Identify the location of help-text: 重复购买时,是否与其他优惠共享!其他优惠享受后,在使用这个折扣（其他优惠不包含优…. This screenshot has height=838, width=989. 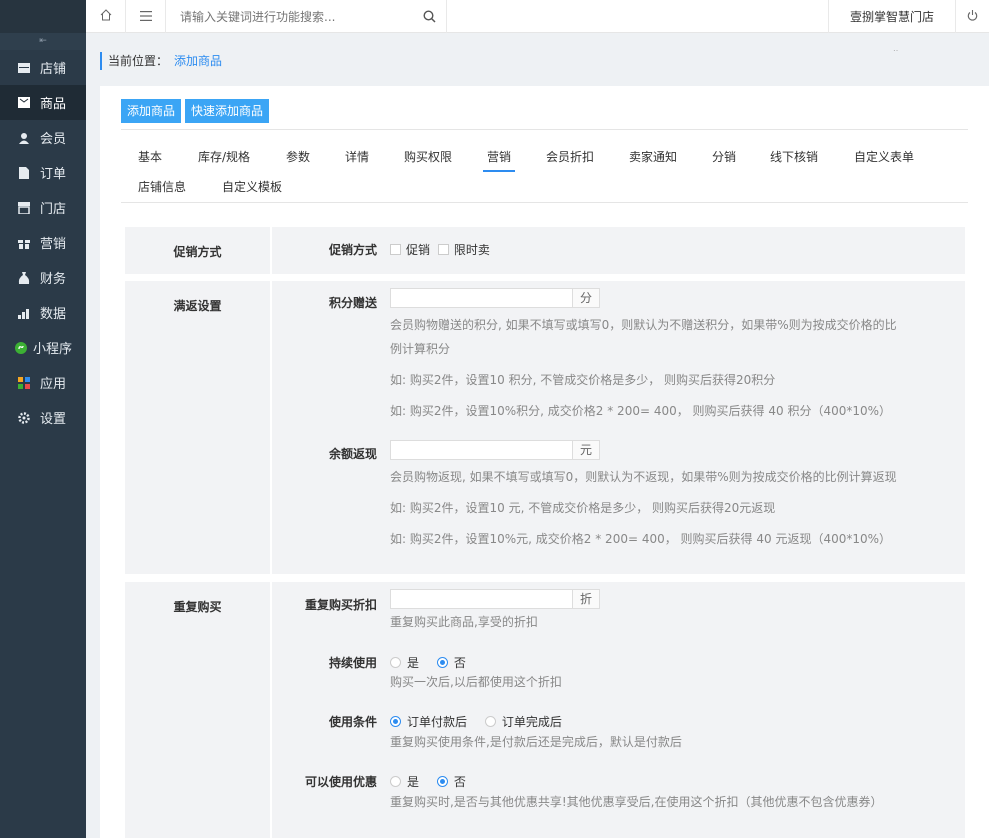
(636, 802).